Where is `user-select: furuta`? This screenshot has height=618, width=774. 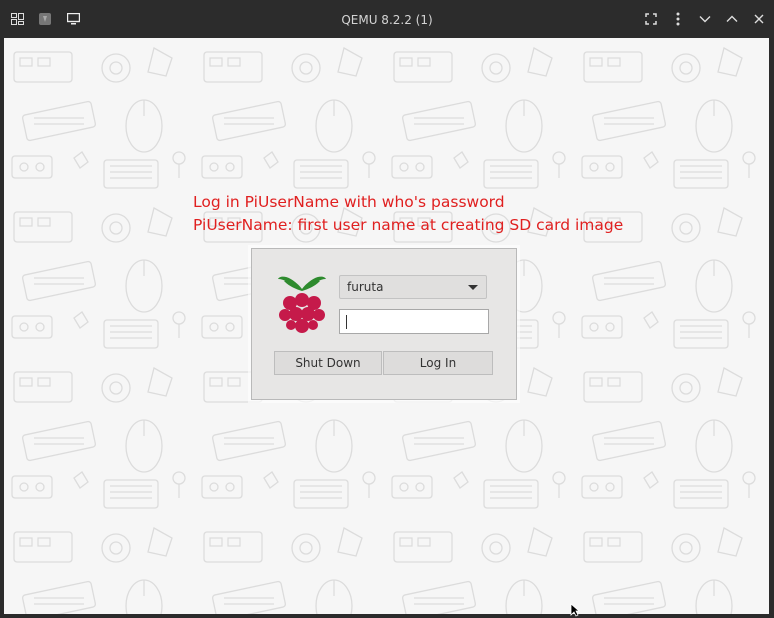
user-select: furuta is located at coordinates (413, 287).